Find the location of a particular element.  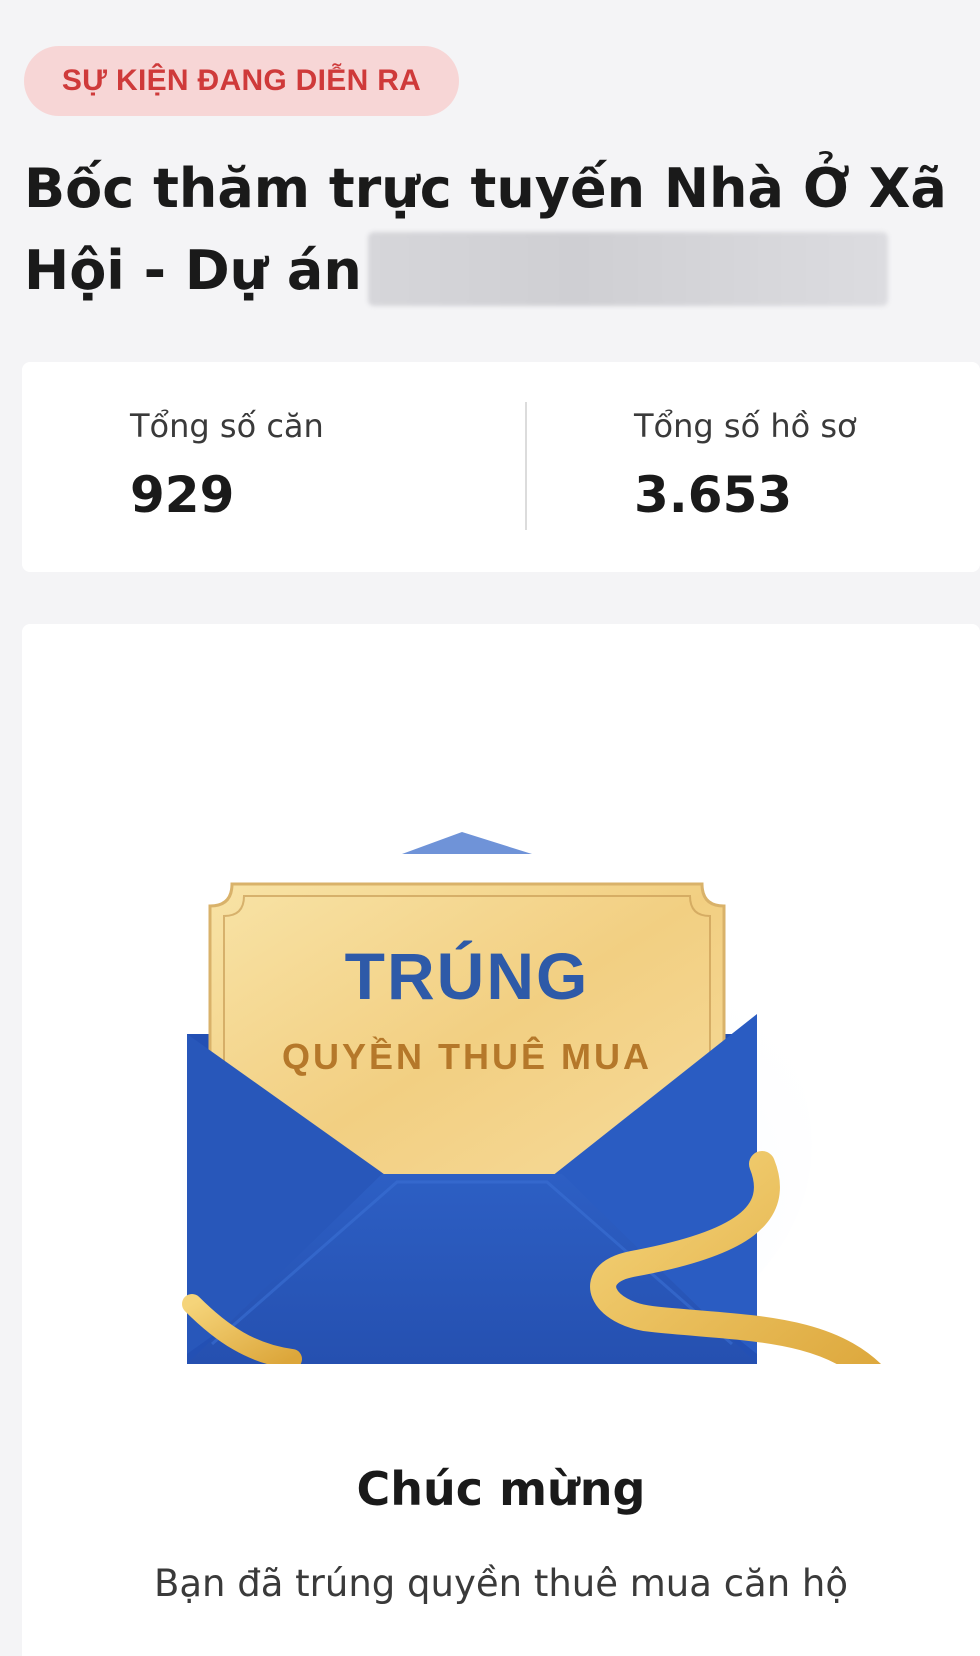

stat-value: 929 is located at coordinates (182, 495).